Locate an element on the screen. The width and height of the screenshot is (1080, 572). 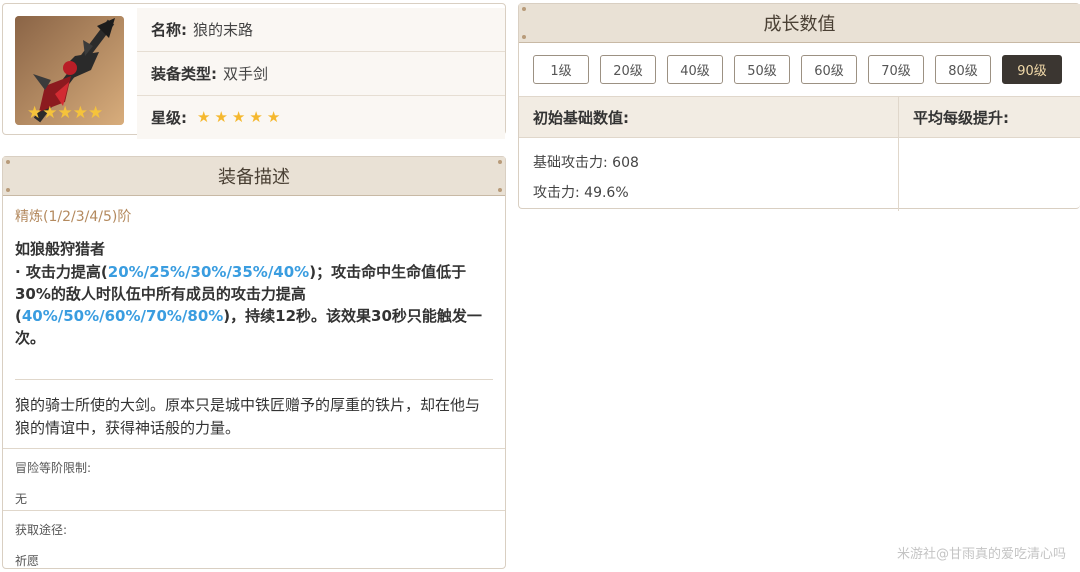
weapon-type: 双手剑 is located at coordinates (246, 74).